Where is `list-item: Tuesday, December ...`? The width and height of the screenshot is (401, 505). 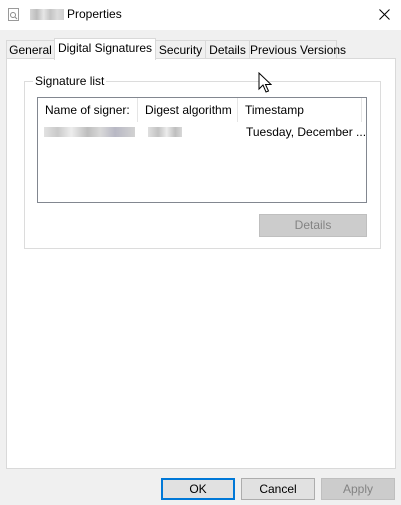 list-item: Tuesday, December ... is located at coordinates (202, 132).